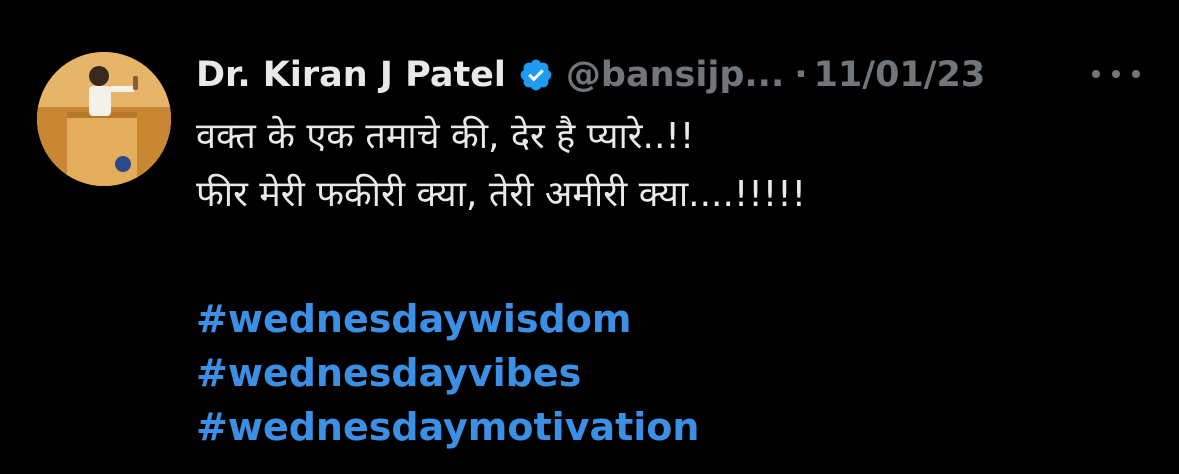 The image size is (1179, 474). I want to click on hashtag-link: #wednesdaywisdom, so click(447, 319).